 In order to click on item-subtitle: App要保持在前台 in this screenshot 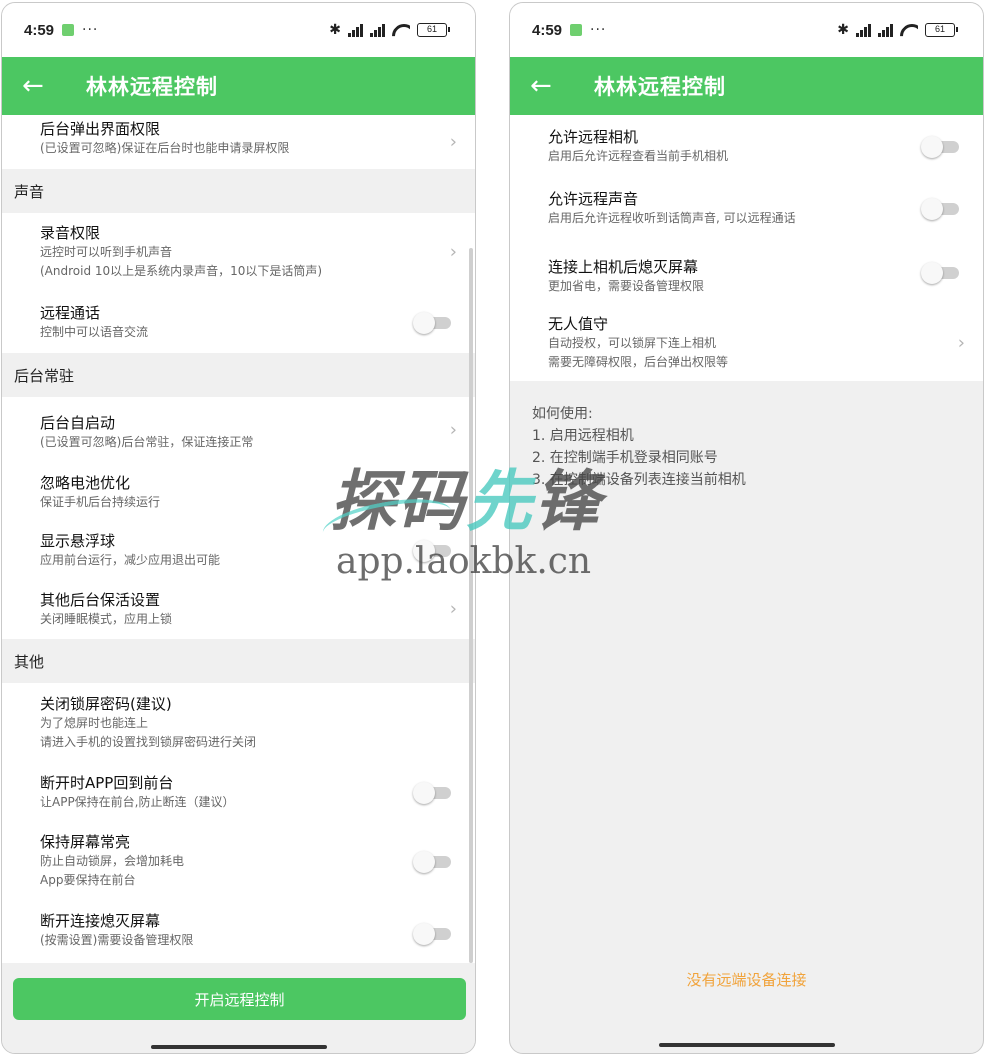, I will do `click(88, 880)`.